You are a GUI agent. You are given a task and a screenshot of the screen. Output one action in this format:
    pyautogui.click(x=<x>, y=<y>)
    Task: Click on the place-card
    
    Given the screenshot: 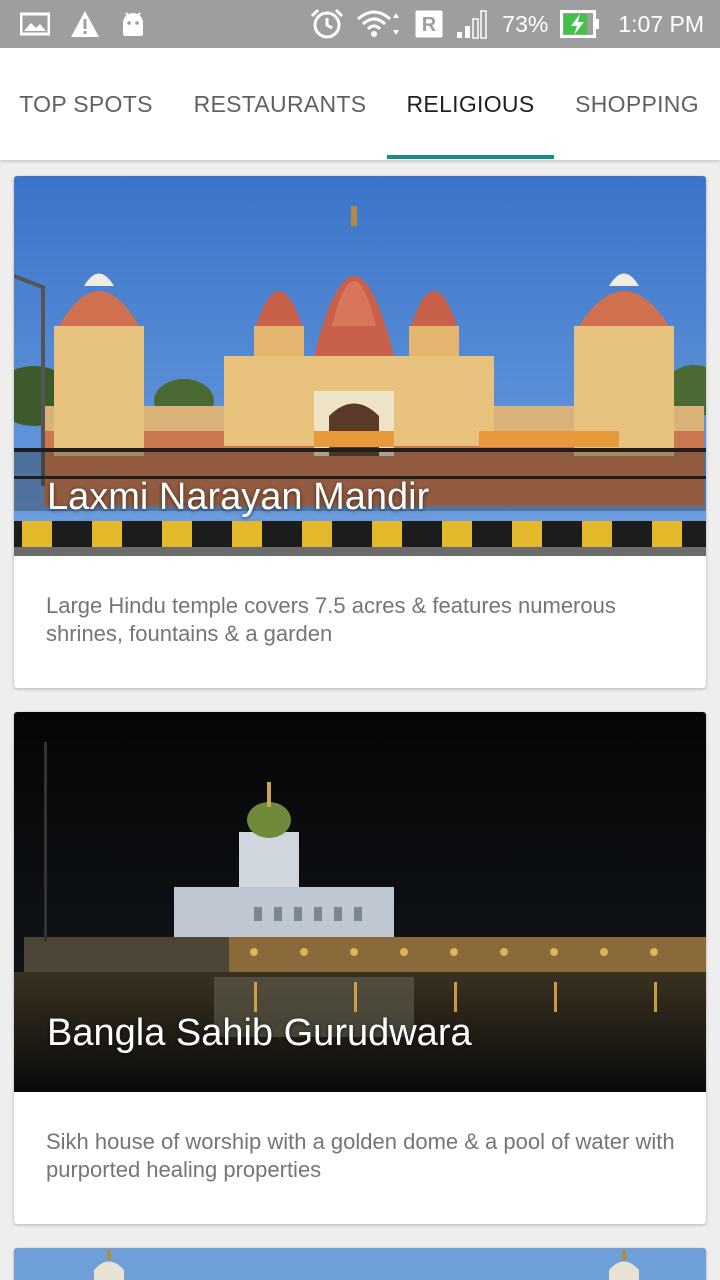 What is the action you would take?
    pyautogui.click(x=360, y=1264)
    